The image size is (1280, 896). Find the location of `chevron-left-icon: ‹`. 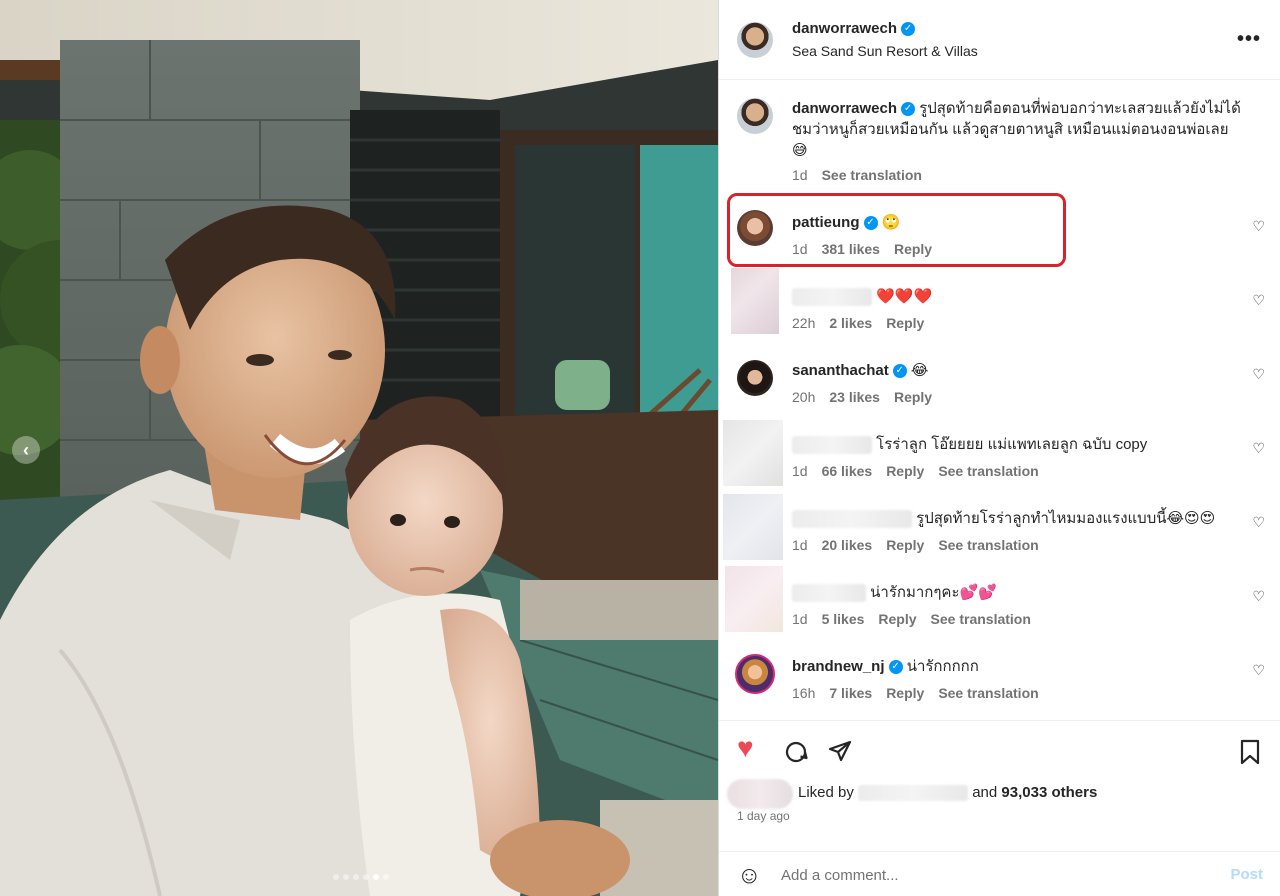

chevron-left-icon: ‹ is located at coordinates (26, 449).